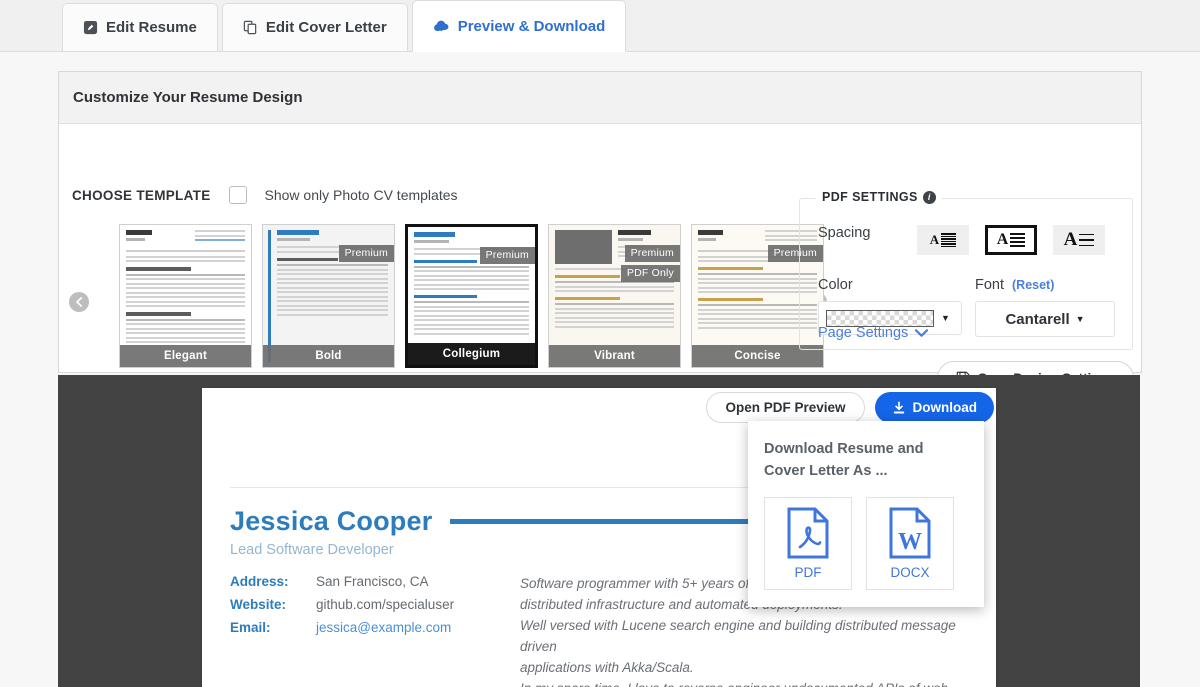 The image size is (1200, 687). What do you see at coordinates (326, 27) in the screenshot?
I see `tab-label: Edit Cover Letter` at bounding box center [326, 27].